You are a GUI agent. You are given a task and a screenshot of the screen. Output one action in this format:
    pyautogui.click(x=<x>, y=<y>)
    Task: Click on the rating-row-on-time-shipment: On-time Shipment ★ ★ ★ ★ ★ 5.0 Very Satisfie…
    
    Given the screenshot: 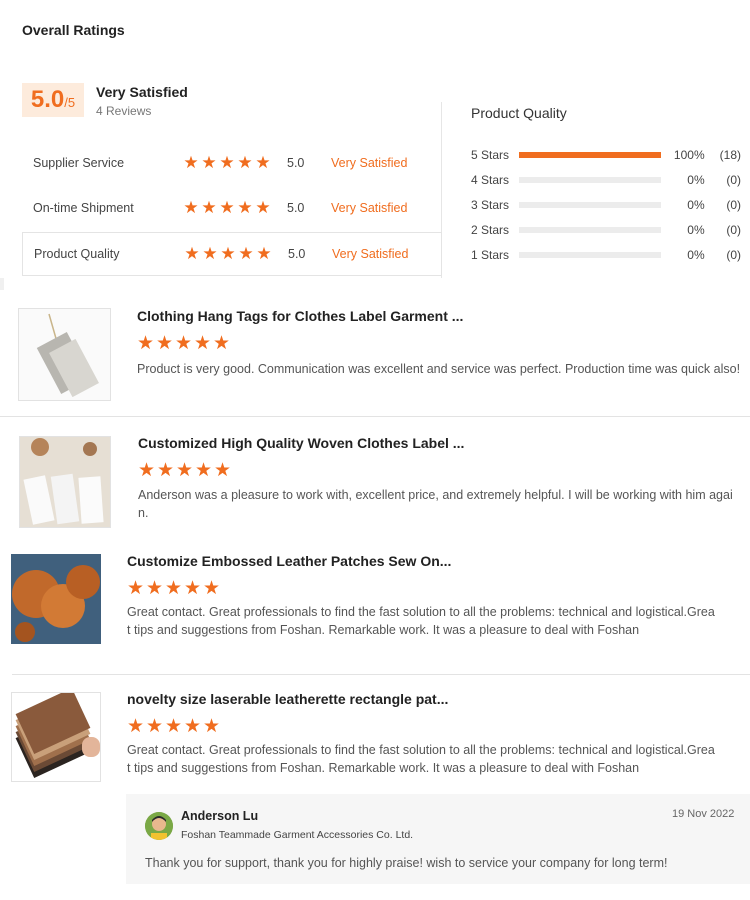 What is the action you would take?
    pyautogui.click(x=232, y=208)
    